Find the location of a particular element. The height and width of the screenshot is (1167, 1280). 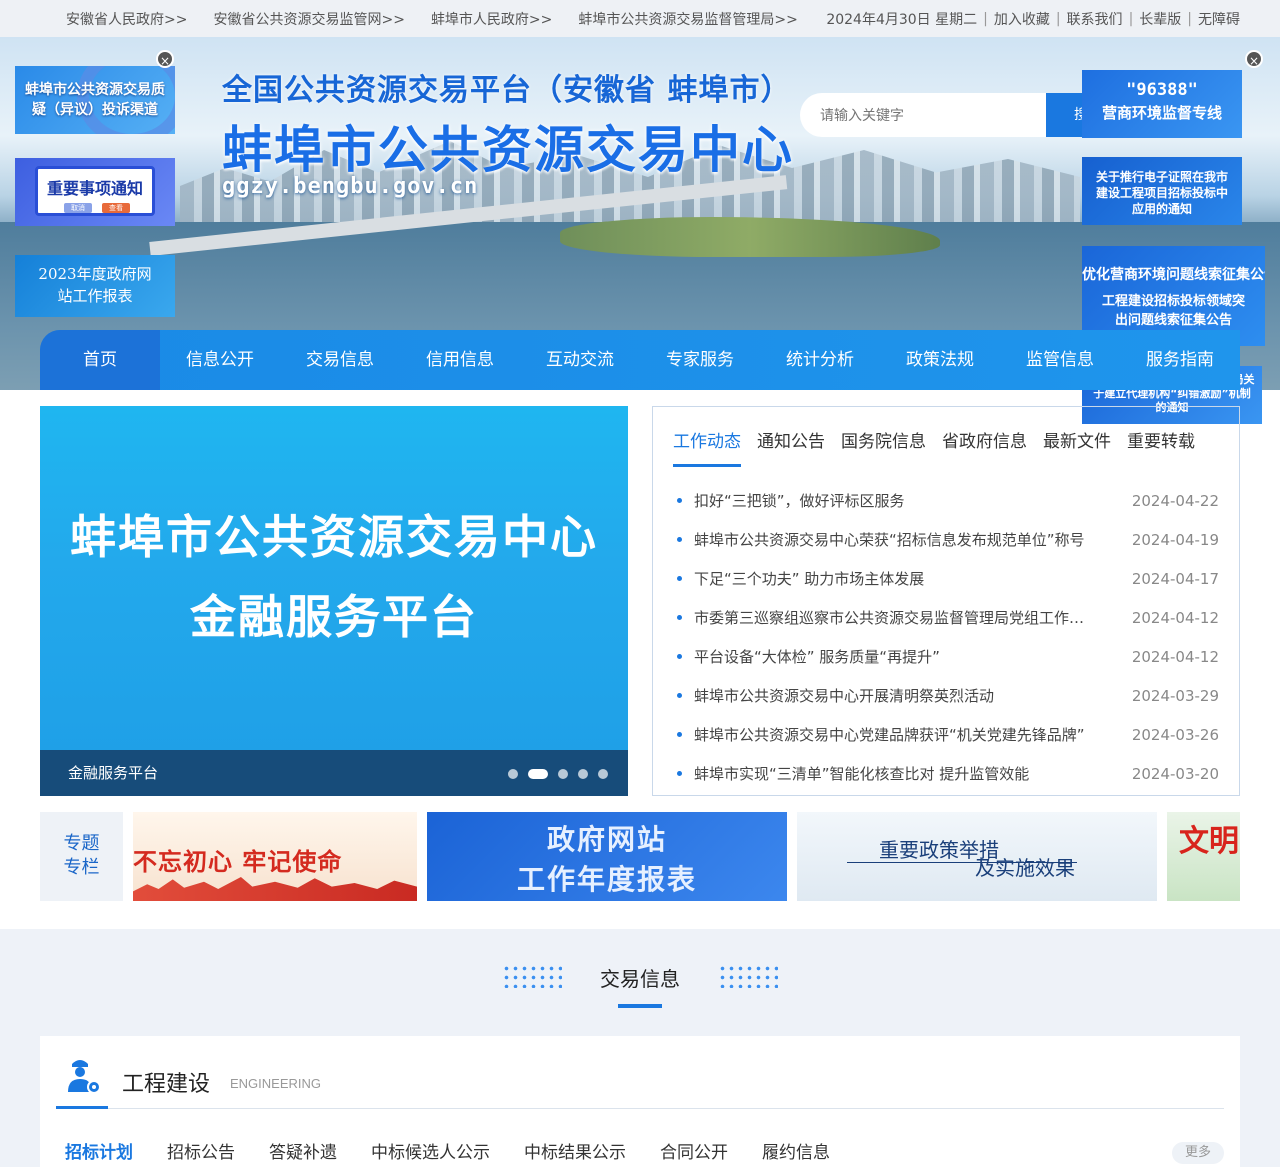

platform-title: 全国公共资源交易平台（安徽省 蚌埠市） is located at coordinates (507, 90).